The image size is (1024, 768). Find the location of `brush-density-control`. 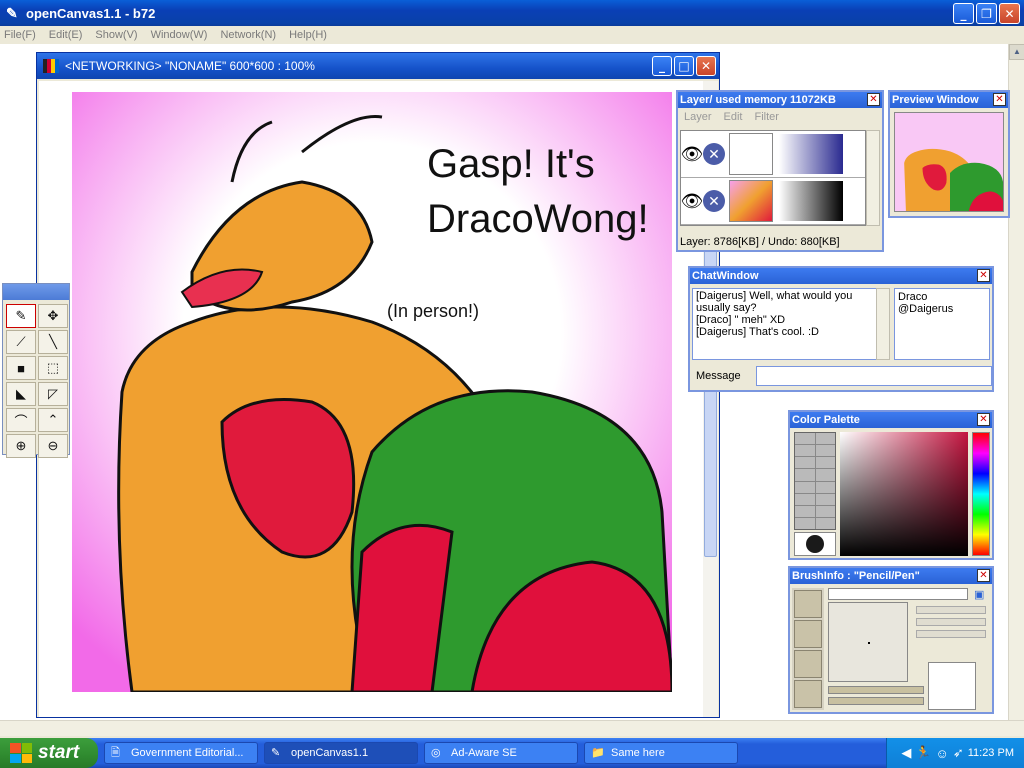

brush-density-control is located at coordinates (951, 622).